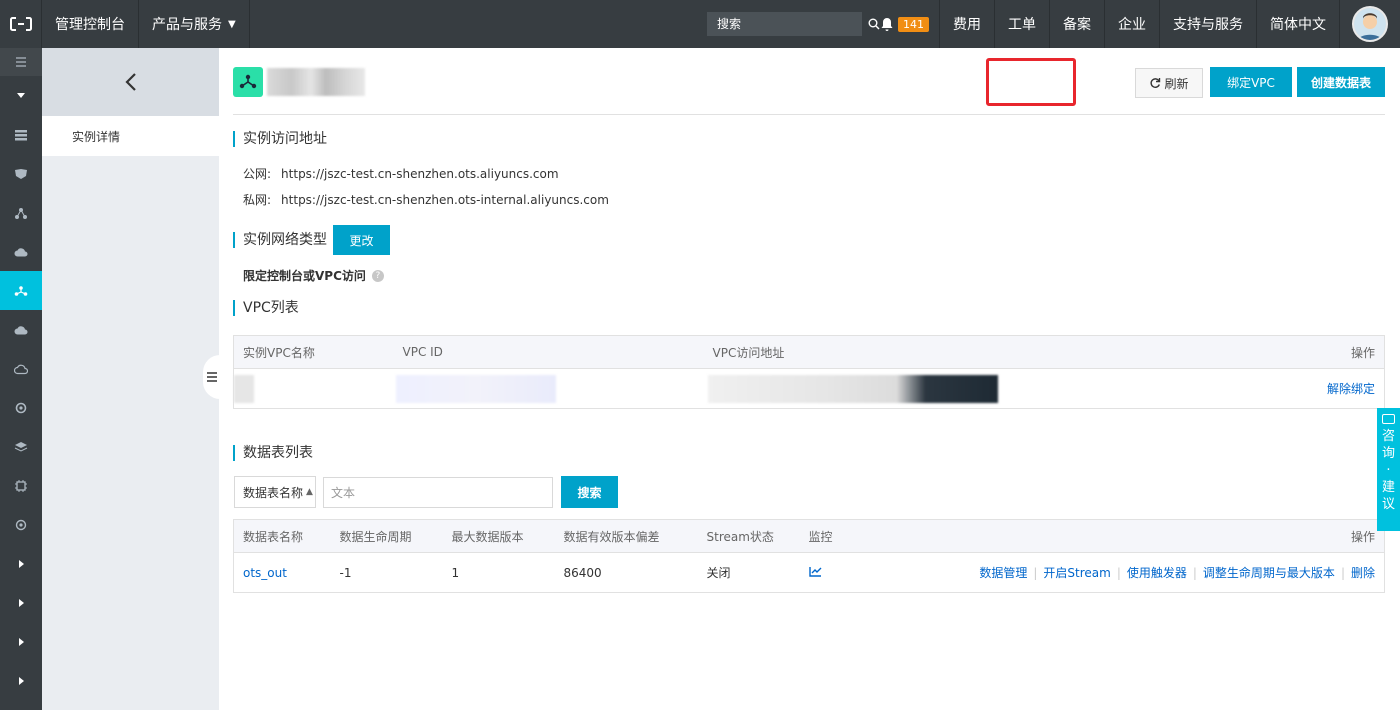  What do you see at coordinates (815, 573) in the screenshot?
I see `chart-line-icon` at bounding box center [815, 573].